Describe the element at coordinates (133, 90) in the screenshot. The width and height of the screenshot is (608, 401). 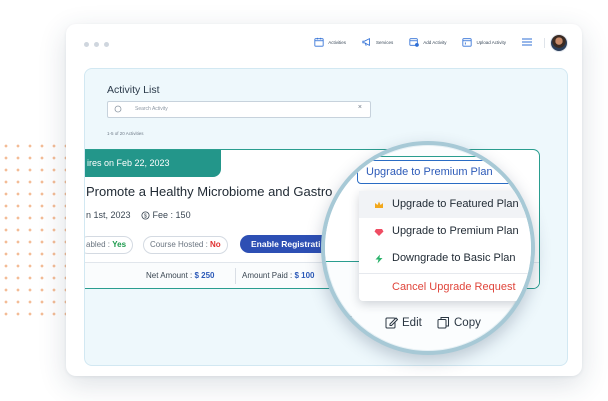
I see `page-title: Activity List` at that location.